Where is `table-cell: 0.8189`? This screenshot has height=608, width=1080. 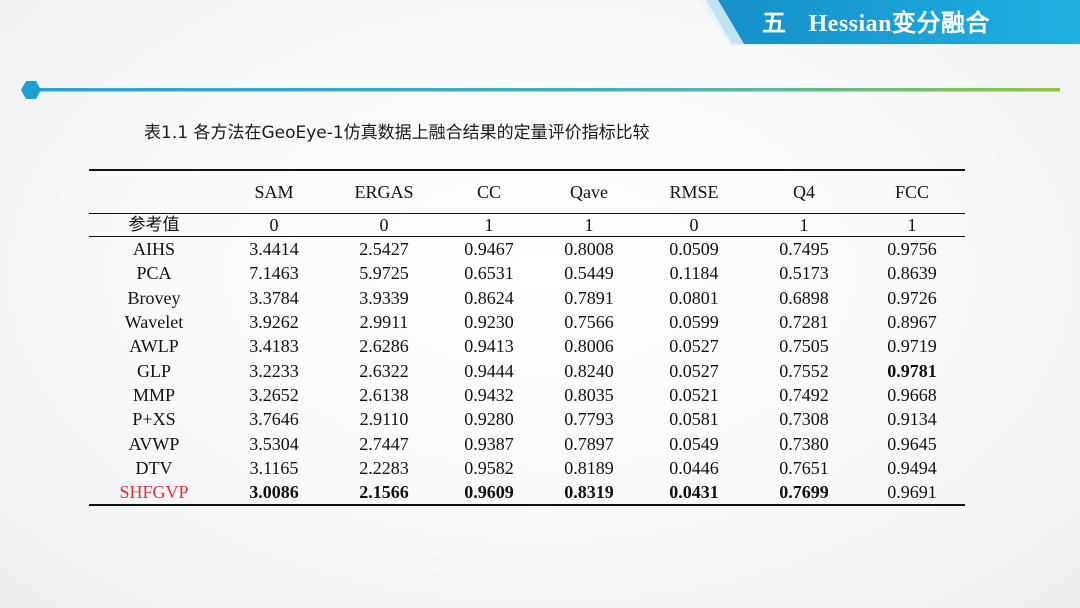
table-cell: 0.8189 is located at coordinates (589, 467).